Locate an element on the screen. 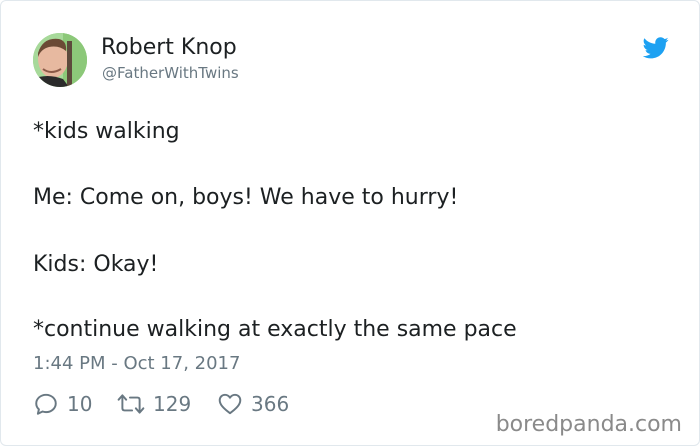 This screenshot has height=446, width=700. retweet-count: 129 is located at coordinates (172, 404).